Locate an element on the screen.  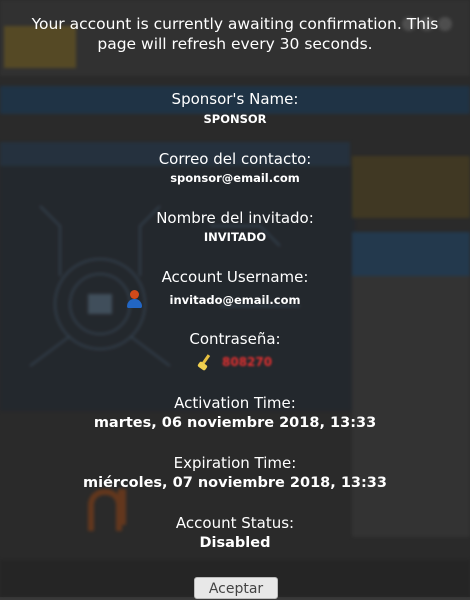
account-status-value: Disabled is located at coordinates (235, 543).